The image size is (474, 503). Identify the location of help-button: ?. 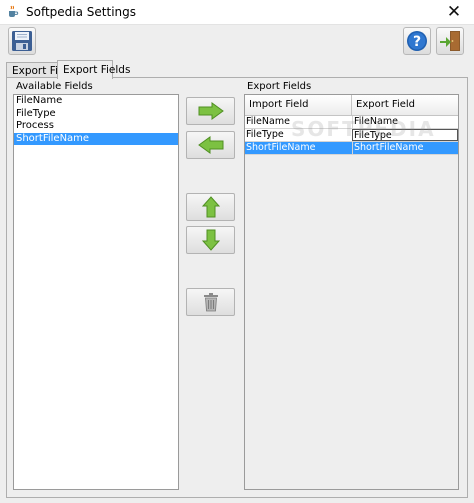
(417, 41).